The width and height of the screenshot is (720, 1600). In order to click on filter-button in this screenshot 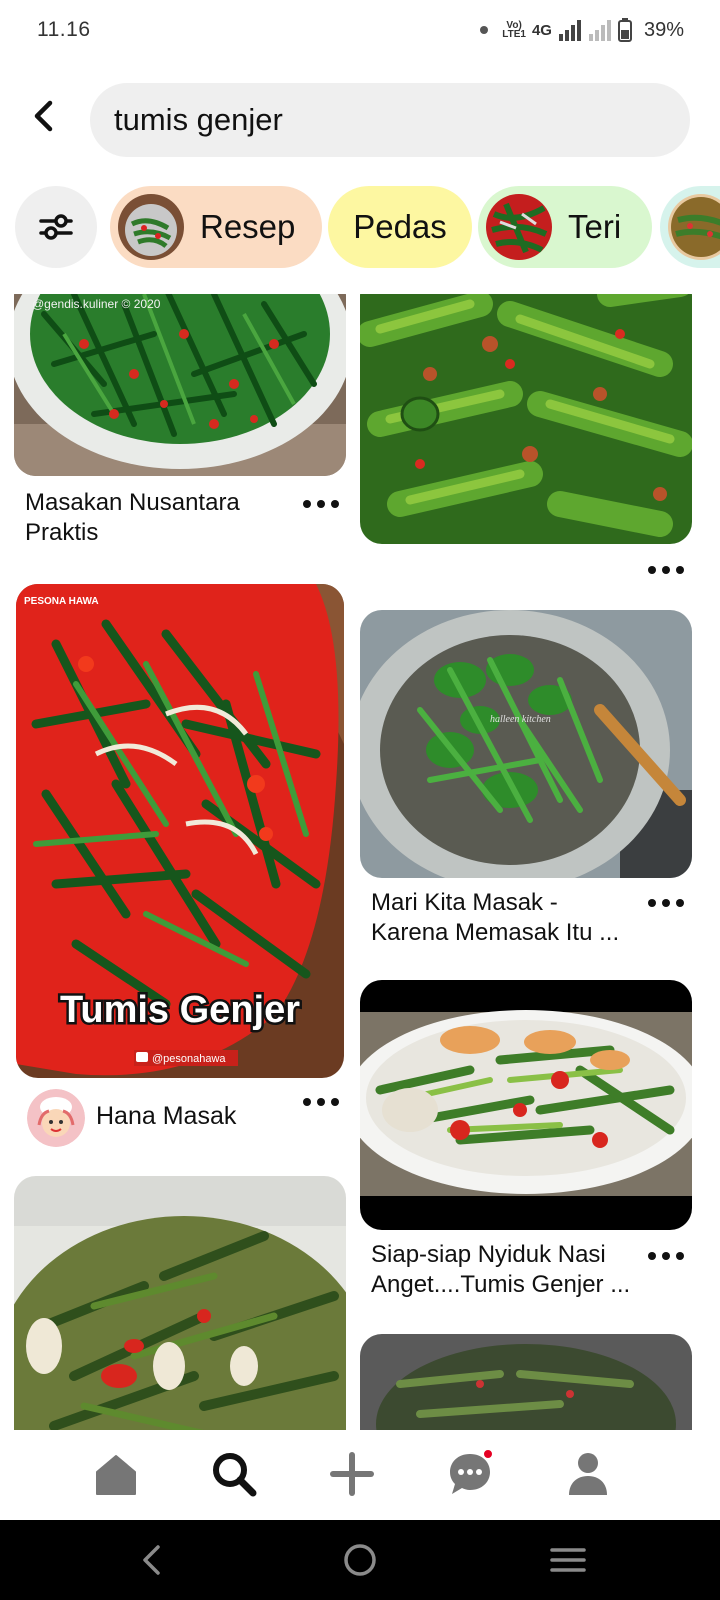, I will do `click(56, 227)`.